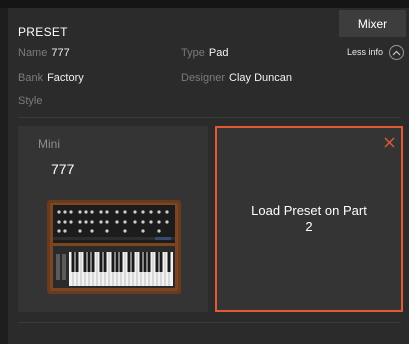 The width and height of the screenshot is (409, 344). I want to click on type-field: Type Pad, so click(204, 53).